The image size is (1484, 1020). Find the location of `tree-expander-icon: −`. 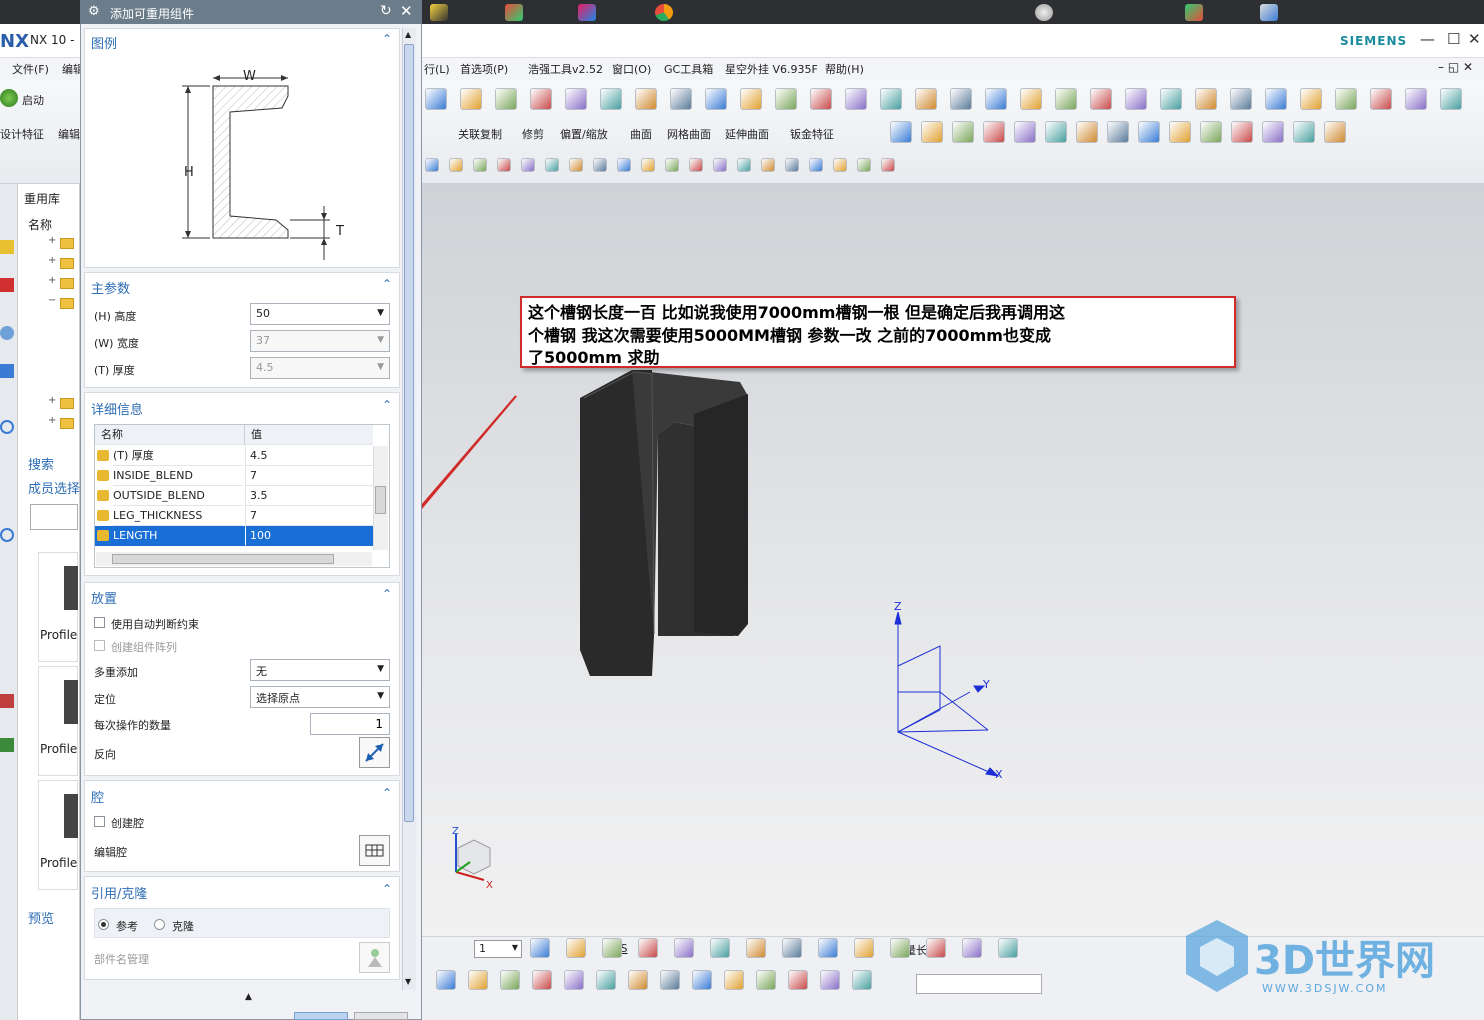

tree-expander-icon: − is located at coordinates (52, 300).